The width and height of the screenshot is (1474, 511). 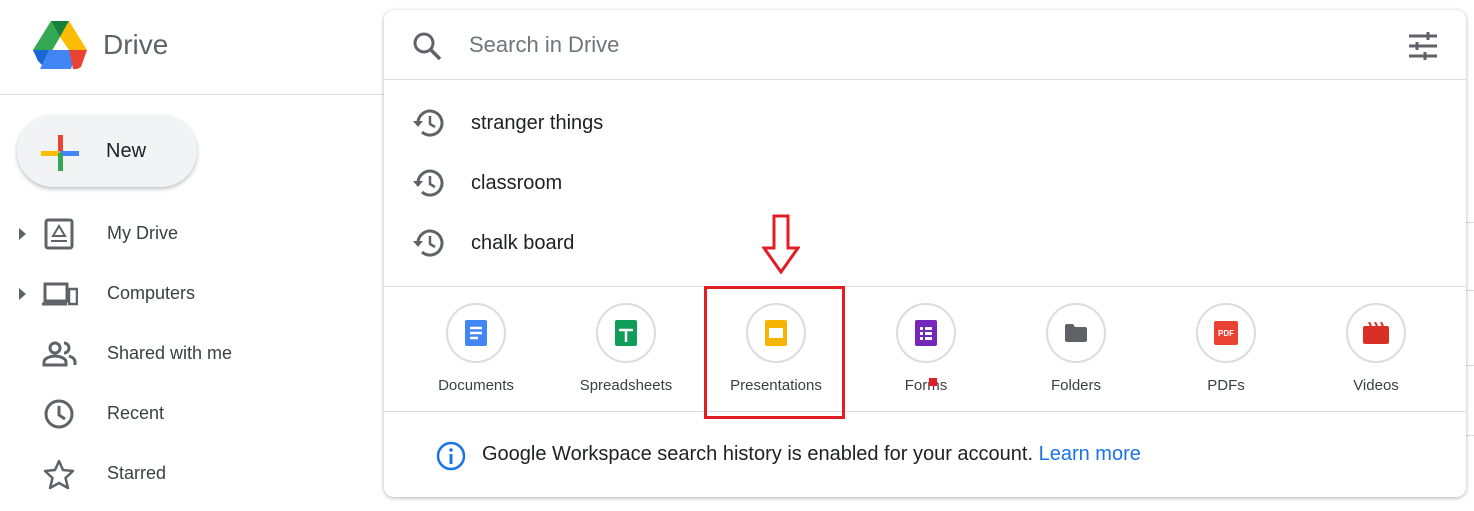 I want to click on spreadsheets-icon, so click(x=626, y=333).